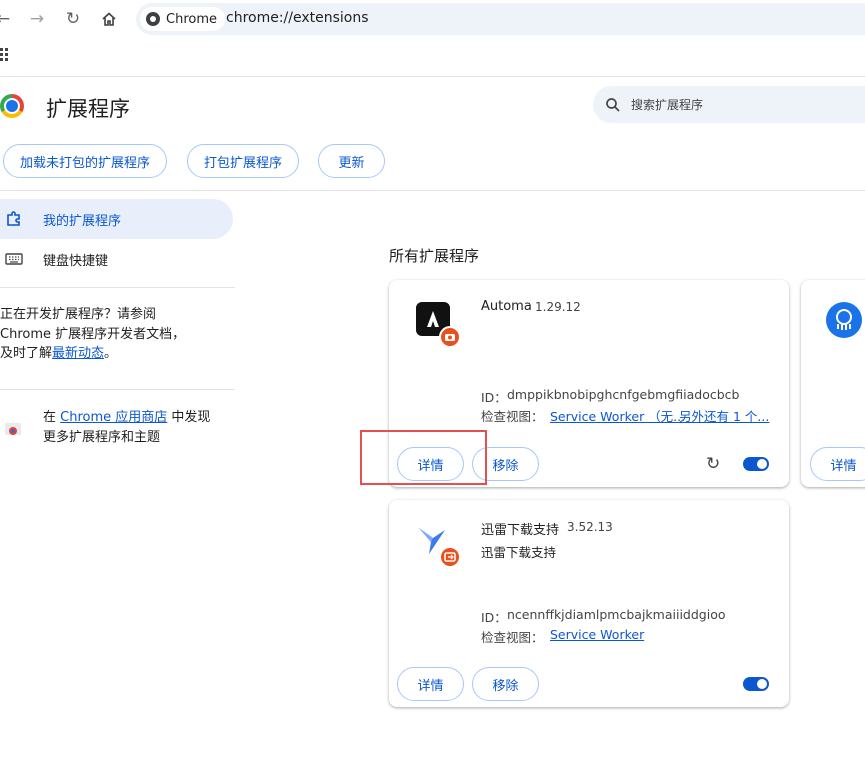 The height and width of the screenshot is (767, 865). Describe the element at coordinates (85, 161) in the screenshot. I see `load-unpacked-button: 加载未打包的扩展程序` at that location.